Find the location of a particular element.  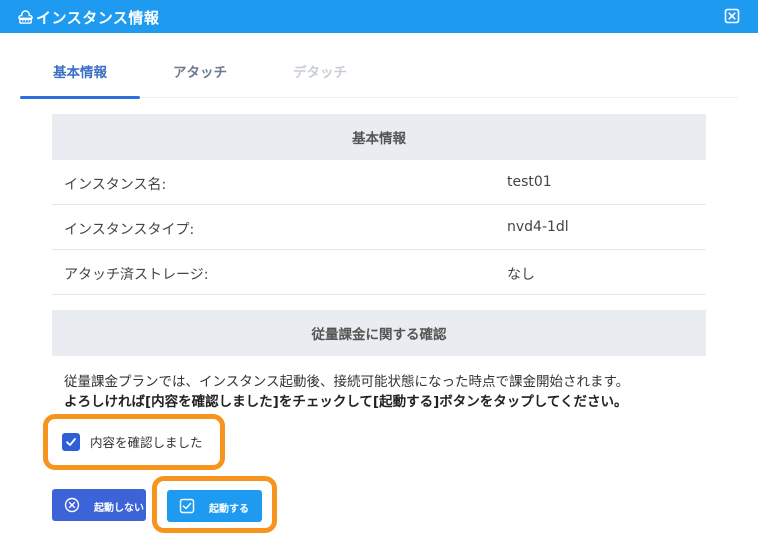

confirm-checkbox is located at coordinates (71, 441).